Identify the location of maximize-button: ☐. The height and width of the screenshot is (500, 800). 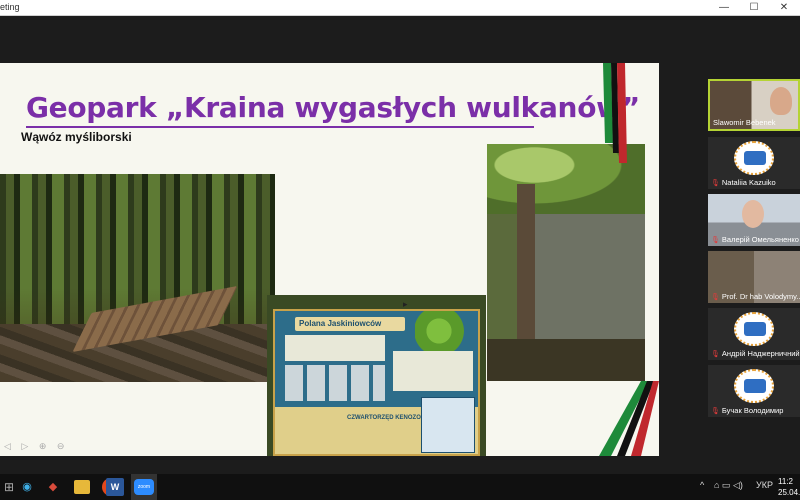
(754, 8).